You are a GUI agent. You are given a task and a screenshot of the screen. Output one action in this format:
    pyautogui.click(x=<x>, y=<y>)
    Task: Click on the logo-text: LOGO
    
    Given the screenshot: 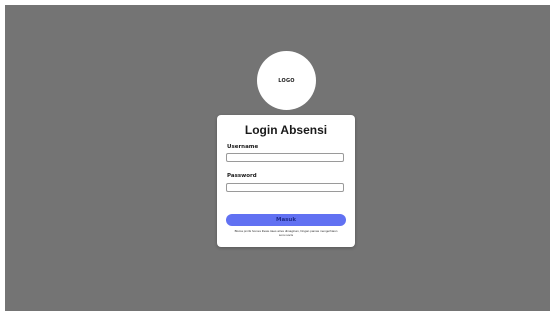 What is the action you would take?
    pyautogui.click(x=286, y=80)
    